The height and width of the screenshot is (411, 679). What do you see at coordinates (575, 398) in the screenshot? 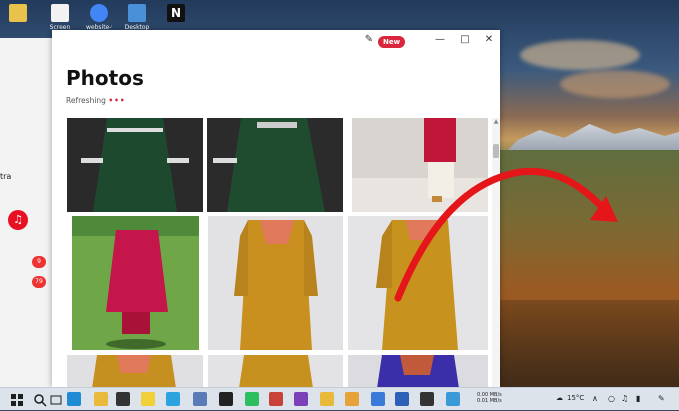
I see `weather-temp: 15°C` at bounding box center [575, 398].